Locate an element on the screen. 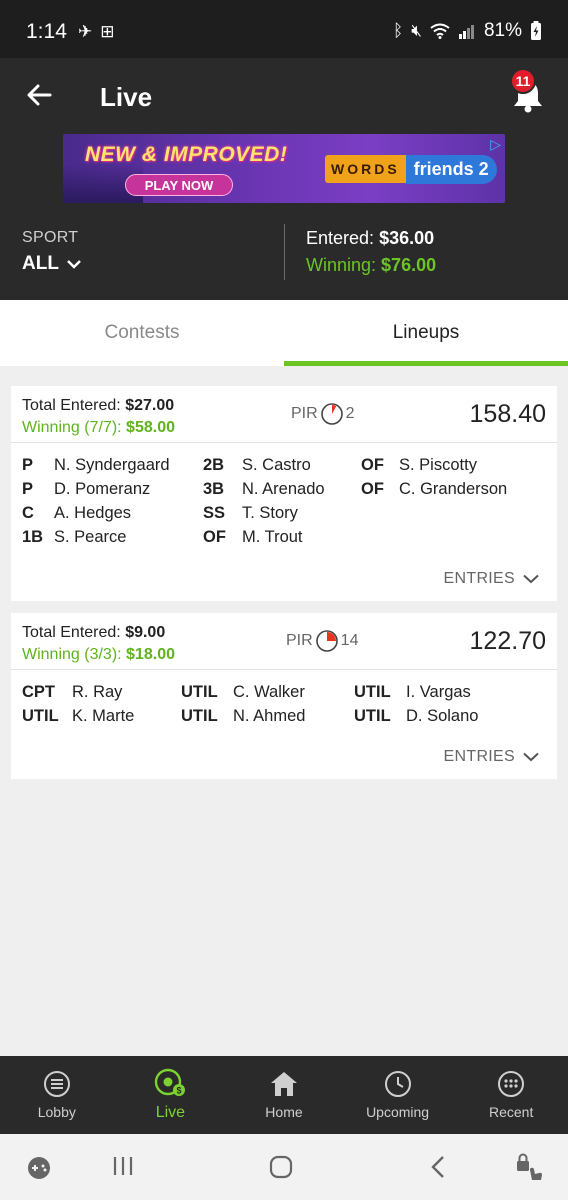 The image size is (568, 1200). lineup-points: 122.70 is located at coordinates (507, 641).